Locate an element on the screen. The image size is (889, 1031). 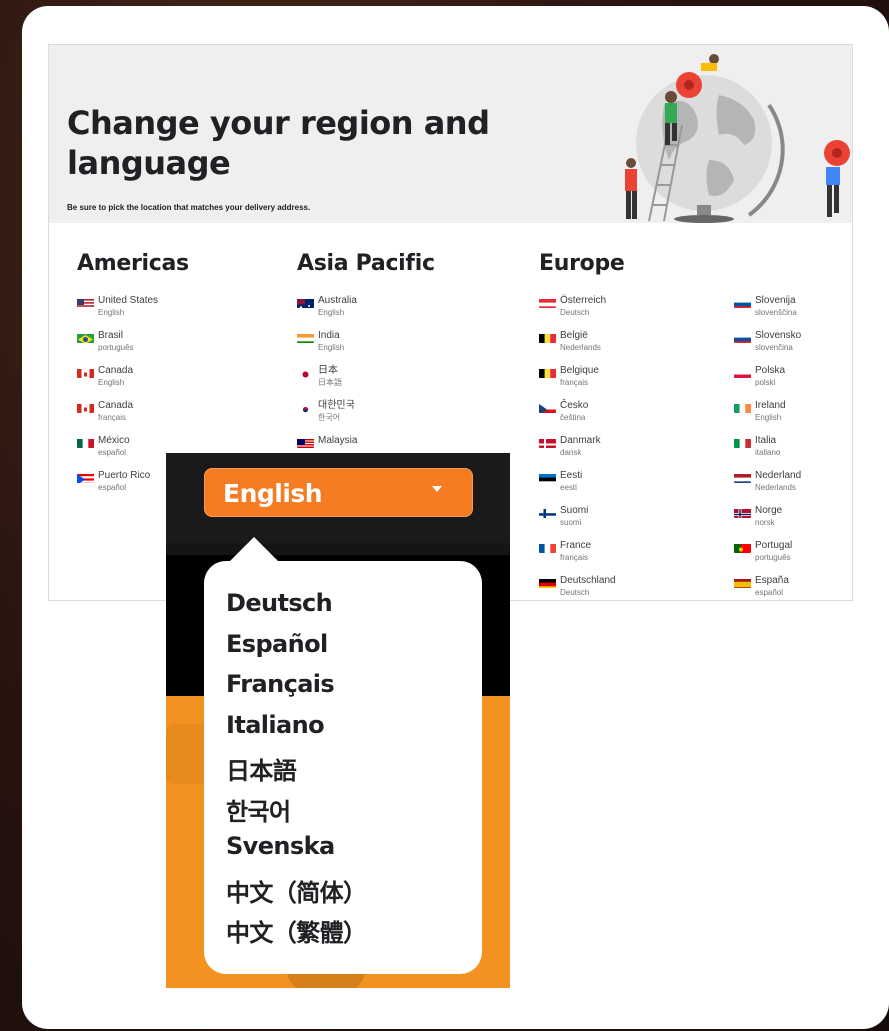
language-option: Español is located at coordinates (277, 644).